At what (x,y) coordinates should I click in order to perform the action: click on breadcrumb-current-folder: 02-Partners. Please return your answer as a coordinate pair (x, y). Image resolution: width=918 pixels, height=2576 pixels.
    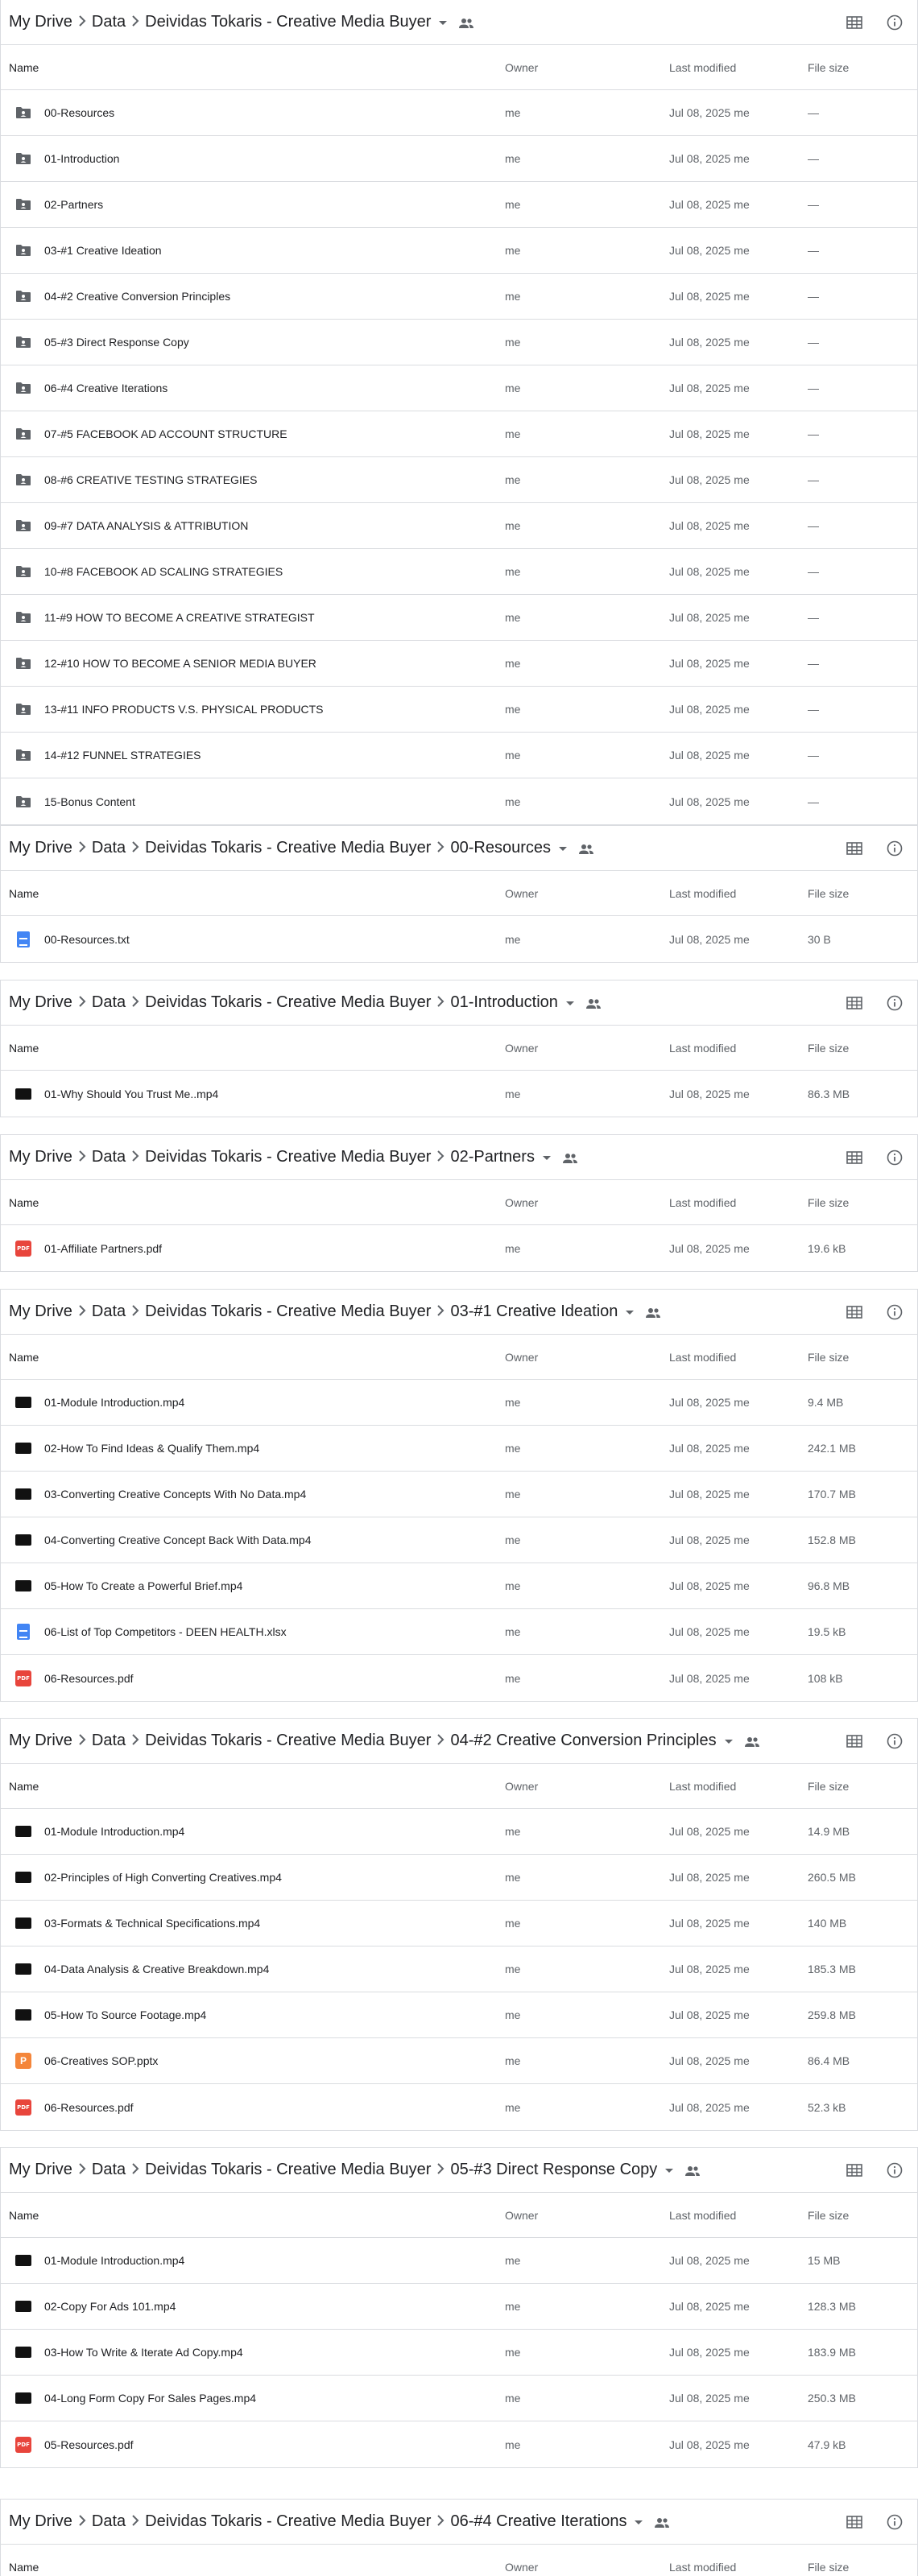
    Looking at the image, I should click on (492, 1157).